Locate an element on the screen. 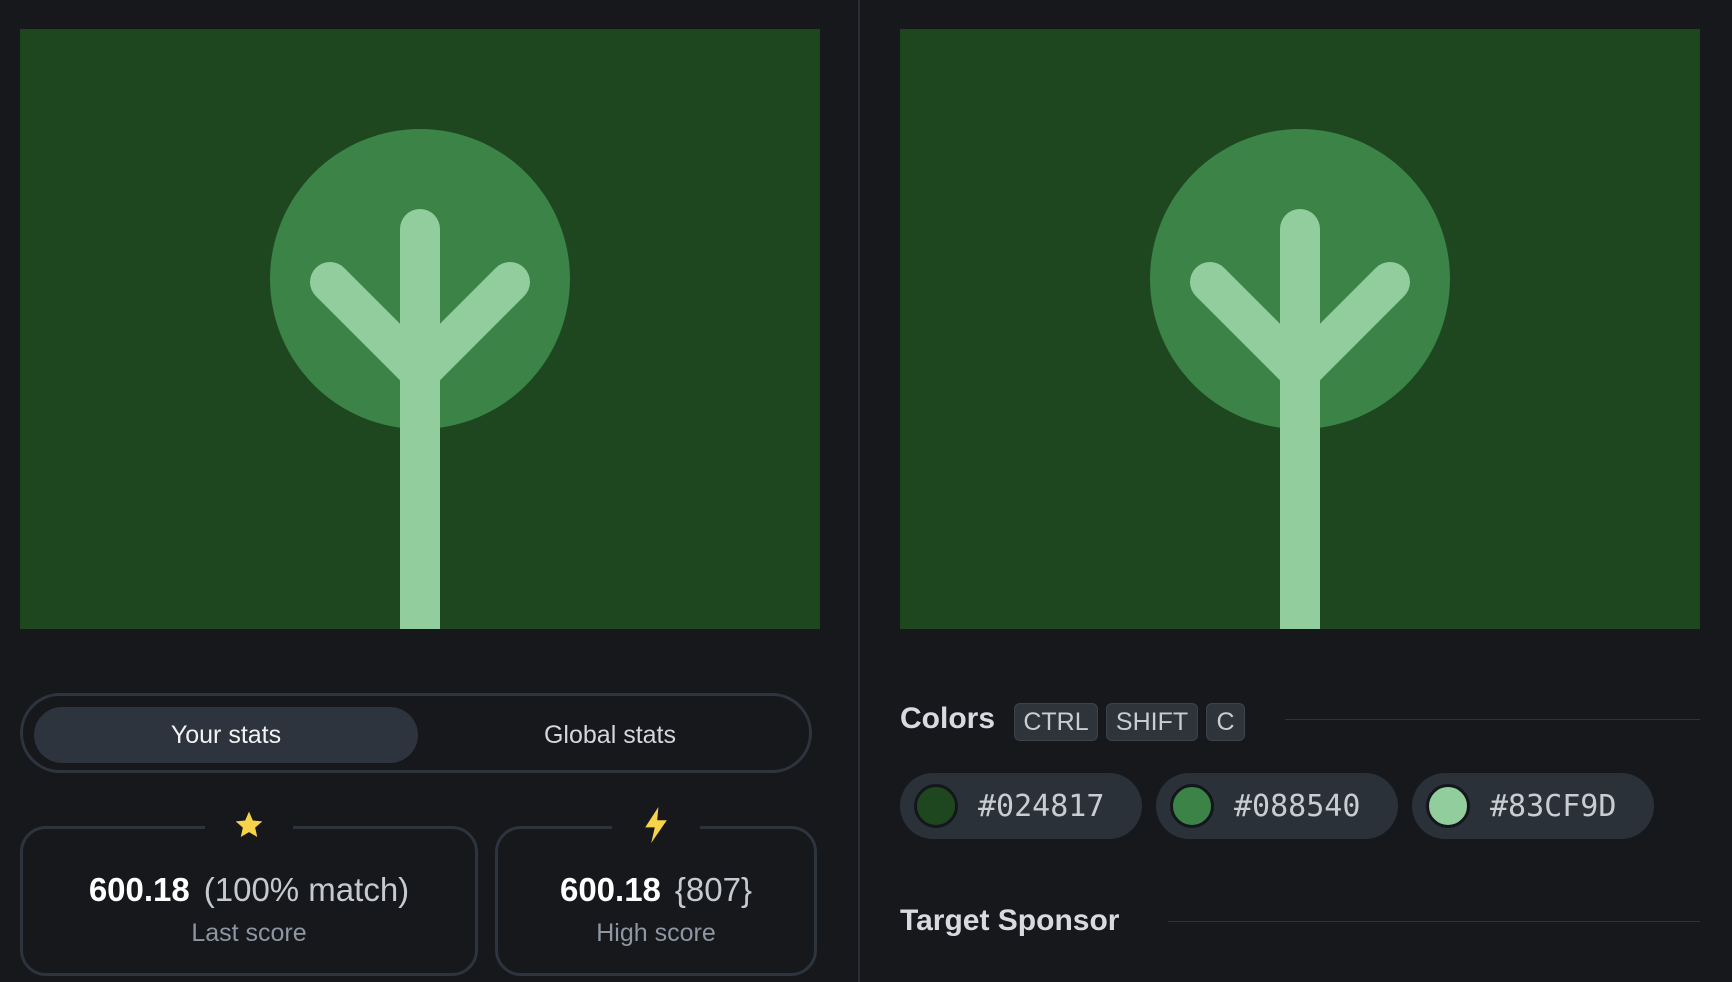 The image size is (1732, 982). shortcut-key-c: C is located at coordinates (1225, 722).